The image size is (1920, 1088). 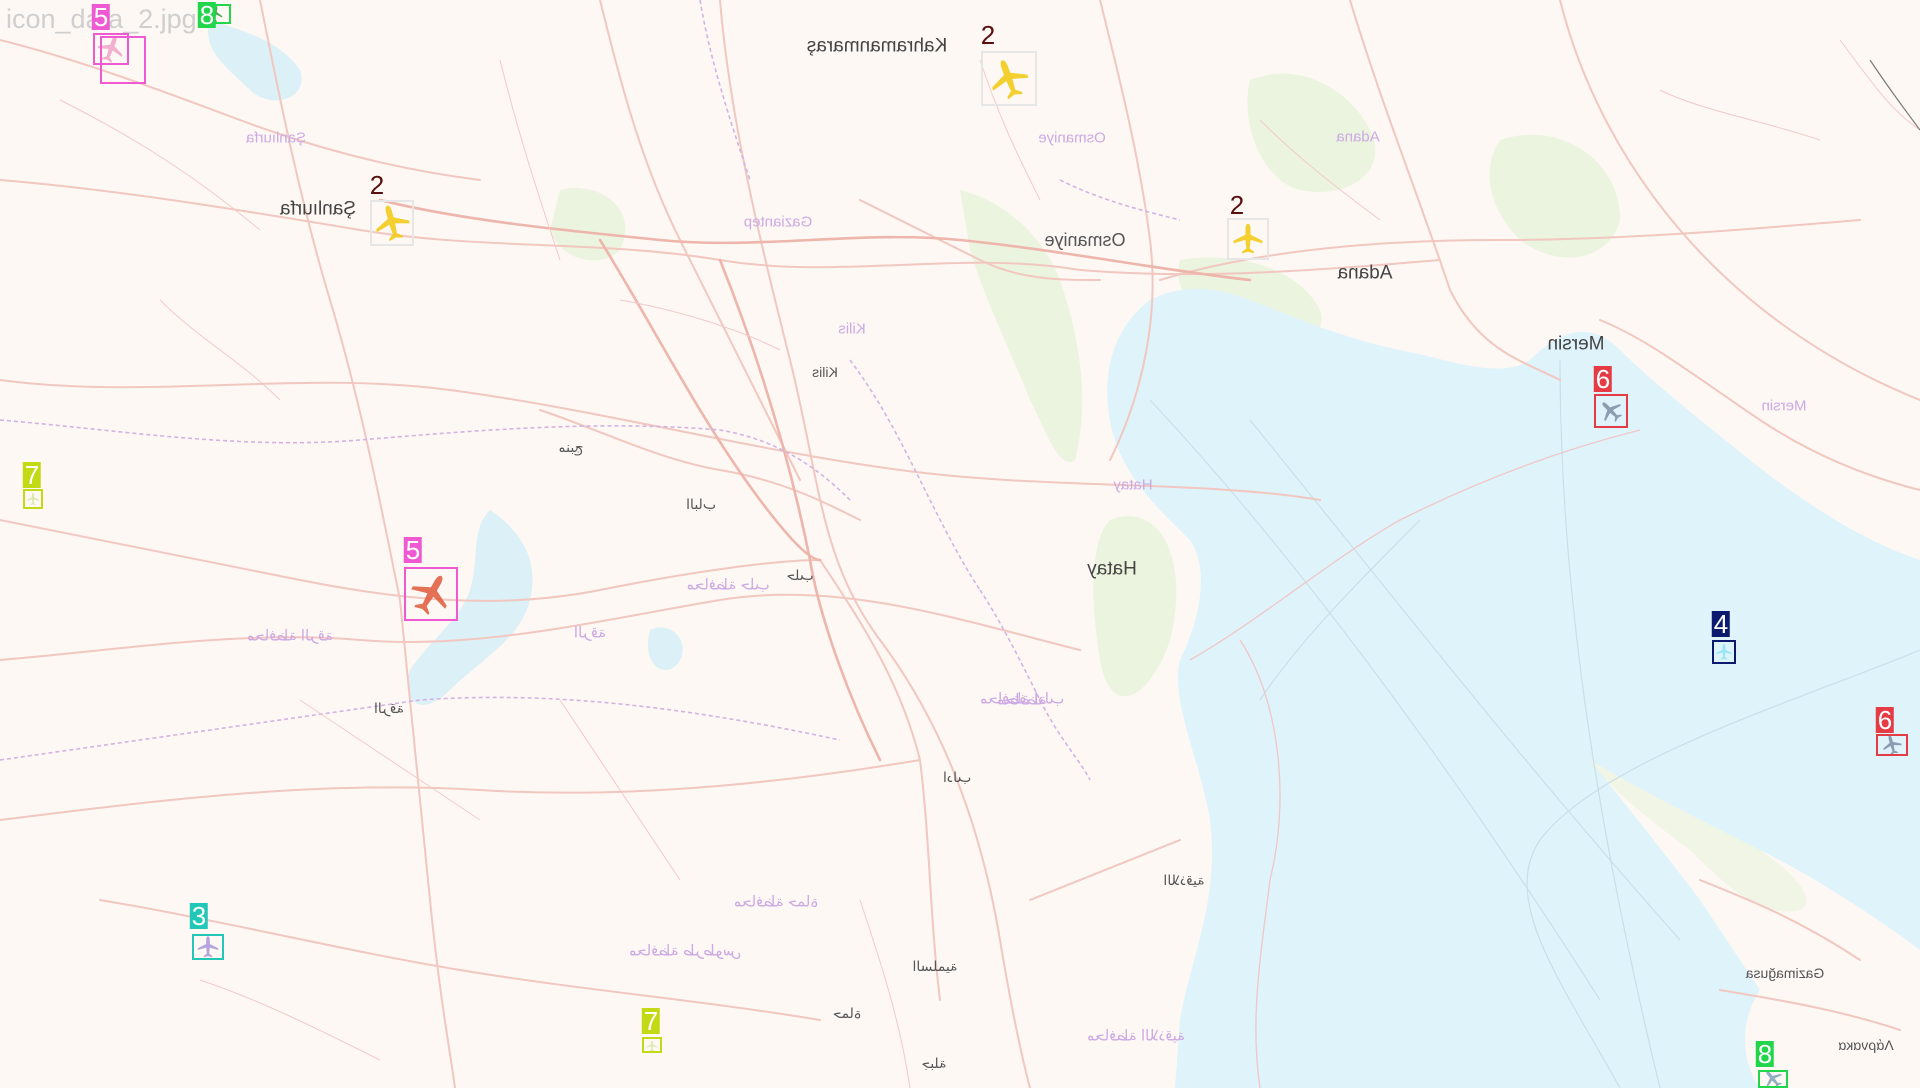 What do you see at coordinates (957, 777) in the screenshot?
I see `place-label-arabic-idlib: ادلب` at bounding box center [957, 777].